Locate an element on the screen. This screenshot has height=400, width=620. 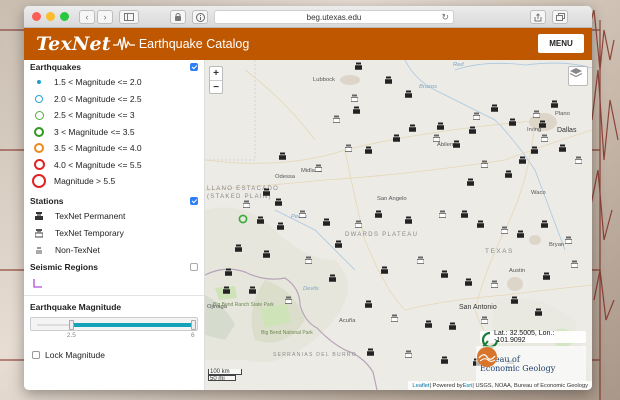
slider-min-handle is located at coordinates (71, 324).